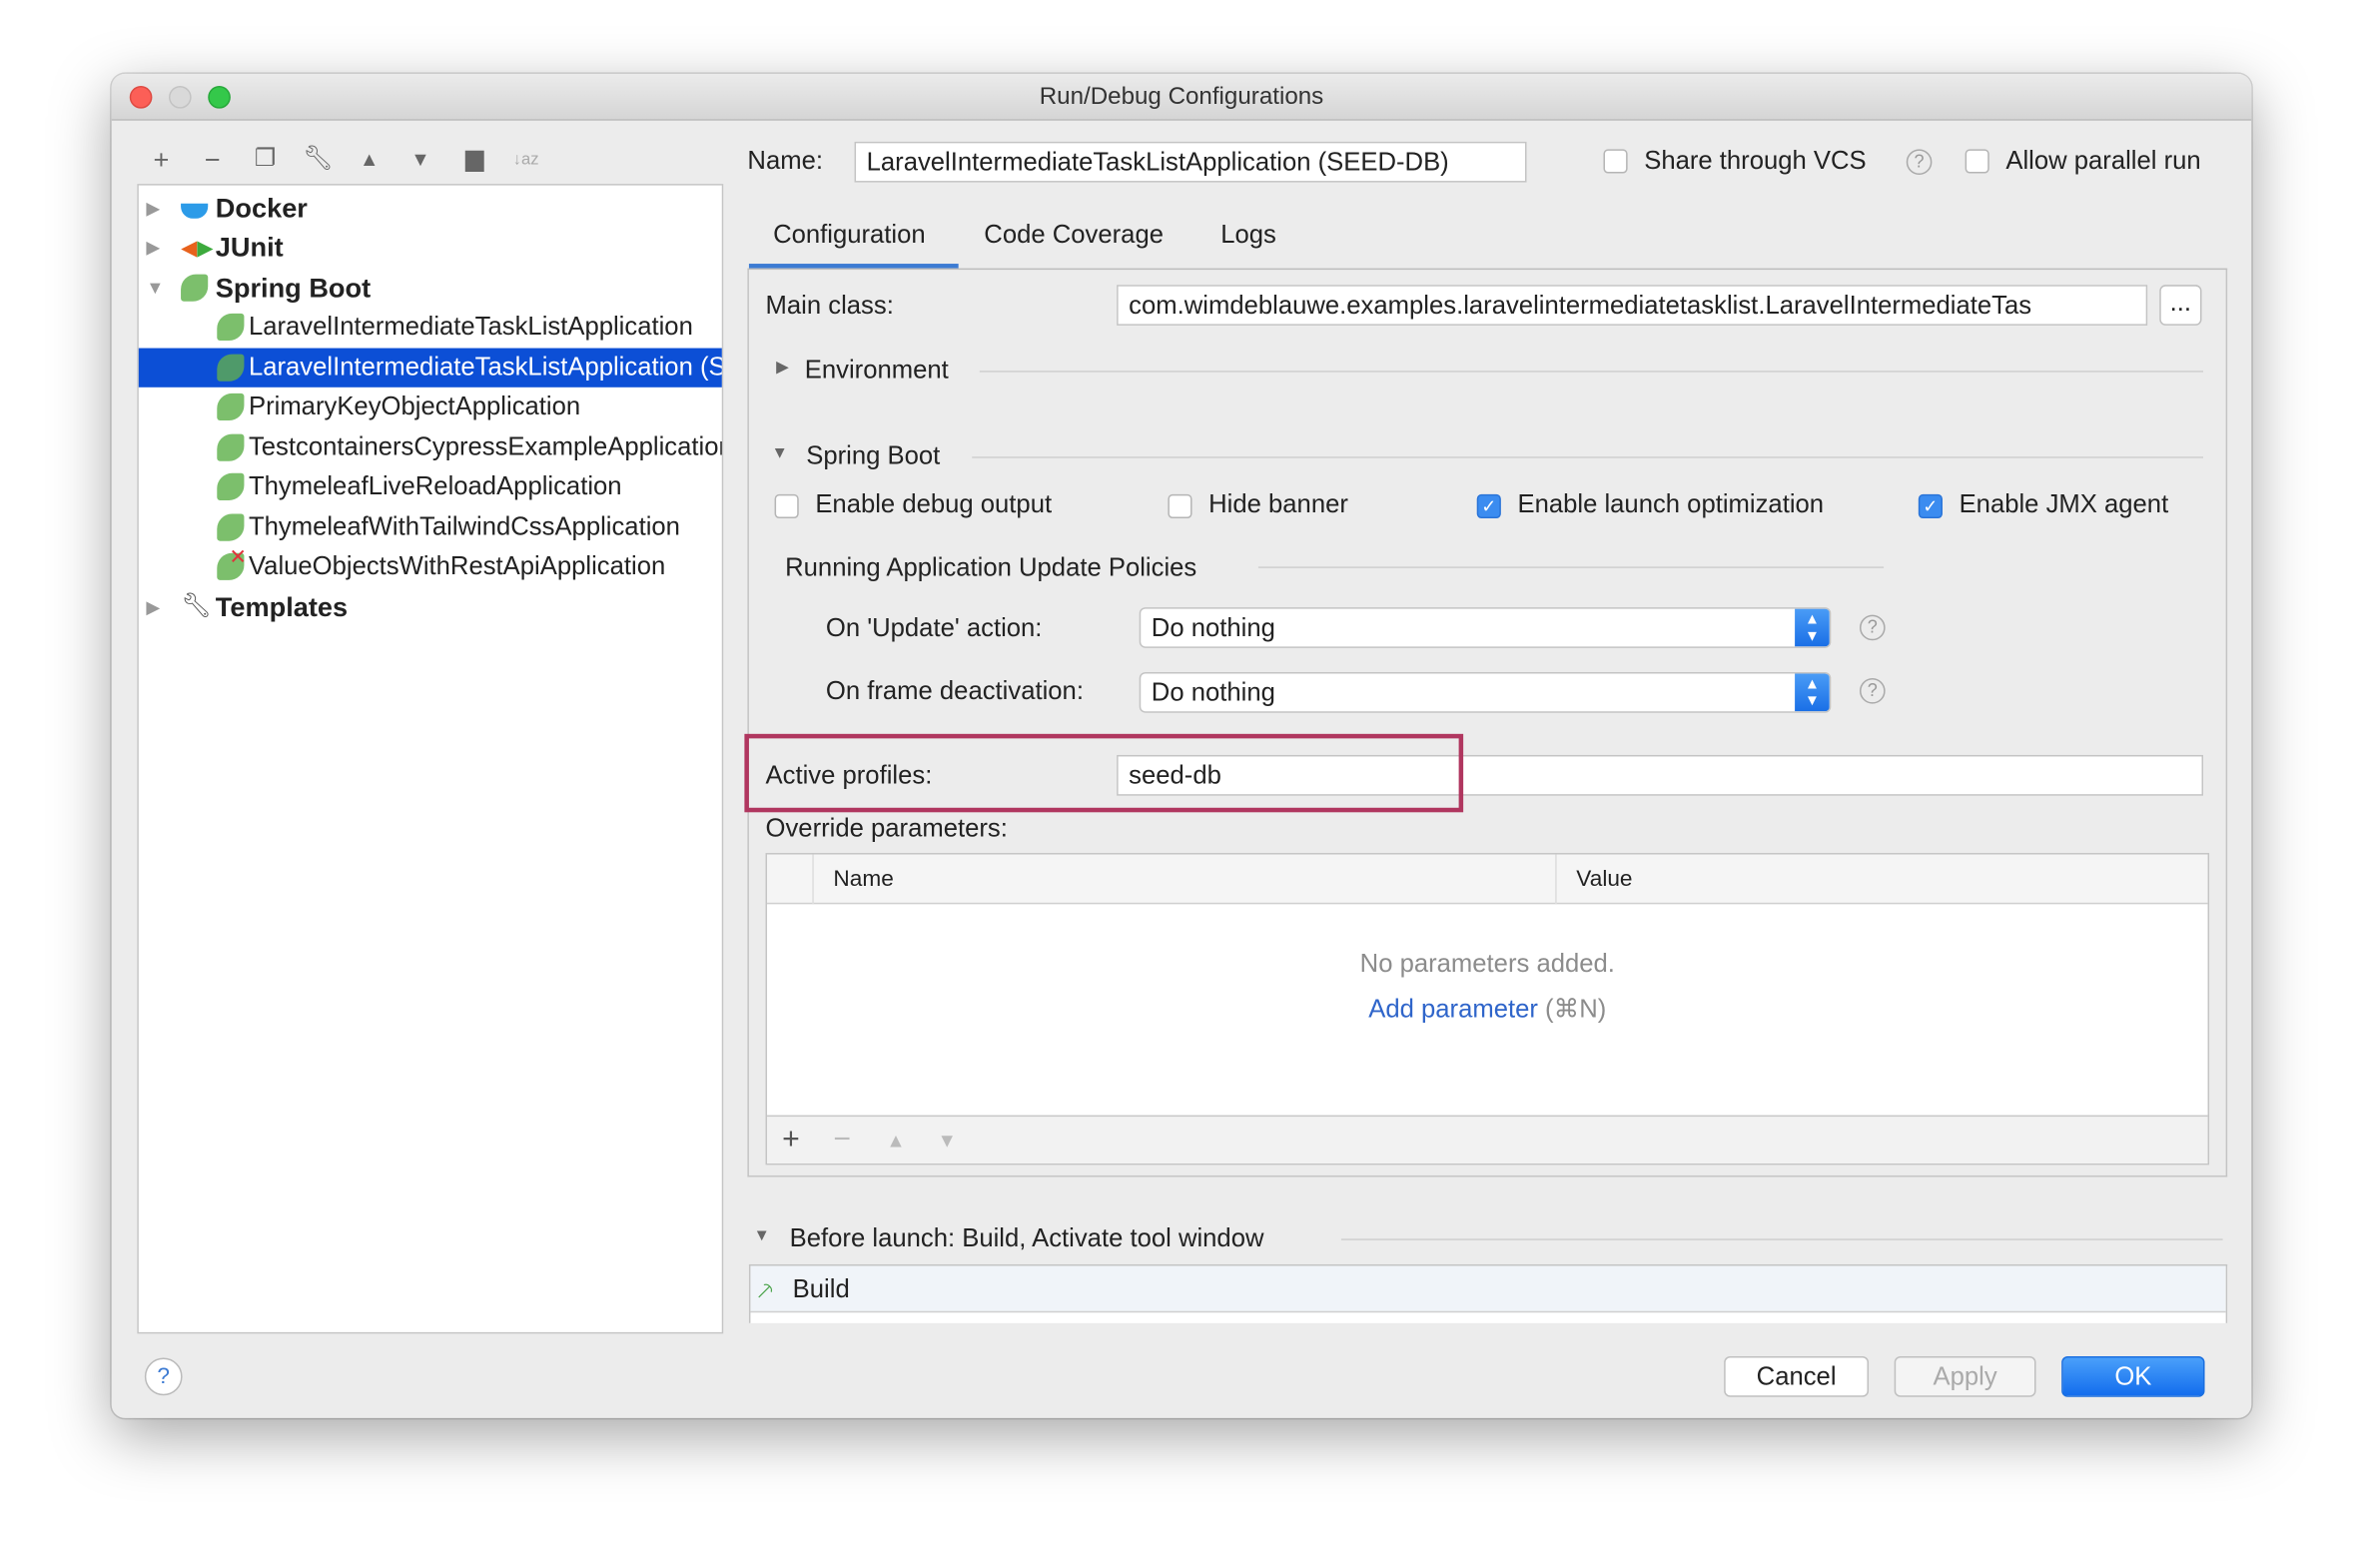 This screenshot has height=1568, width=2363. What do you see at coordinates (464, 526) in the screenshot?
I see `tree-label: ThymeleafWithTailwindCssApplication` at bounding box center [464, 526].